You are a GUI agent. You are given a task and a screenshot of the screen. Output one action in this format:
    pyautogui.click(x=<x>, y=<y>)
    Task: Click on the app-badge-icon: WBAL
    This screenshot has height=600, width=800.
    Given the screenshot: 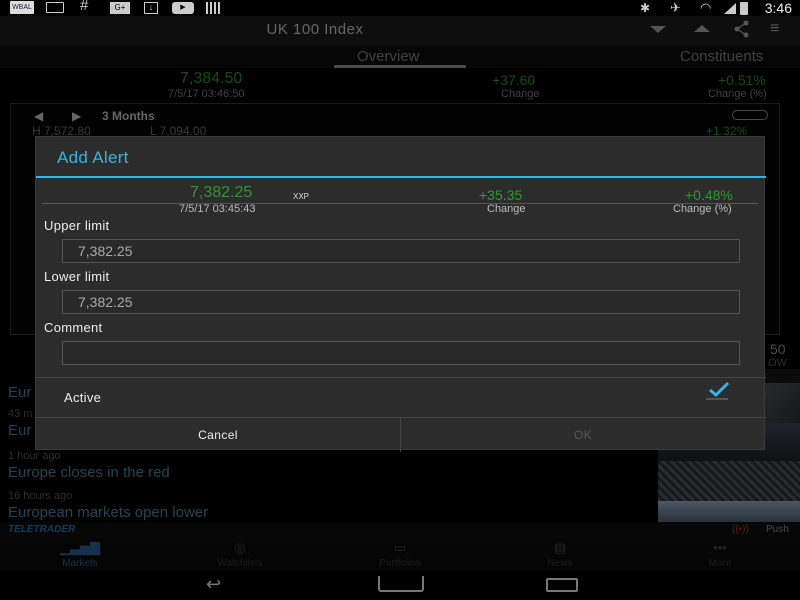 What is the action you would take?
    pyautogui.click(x=22, y=7)
    